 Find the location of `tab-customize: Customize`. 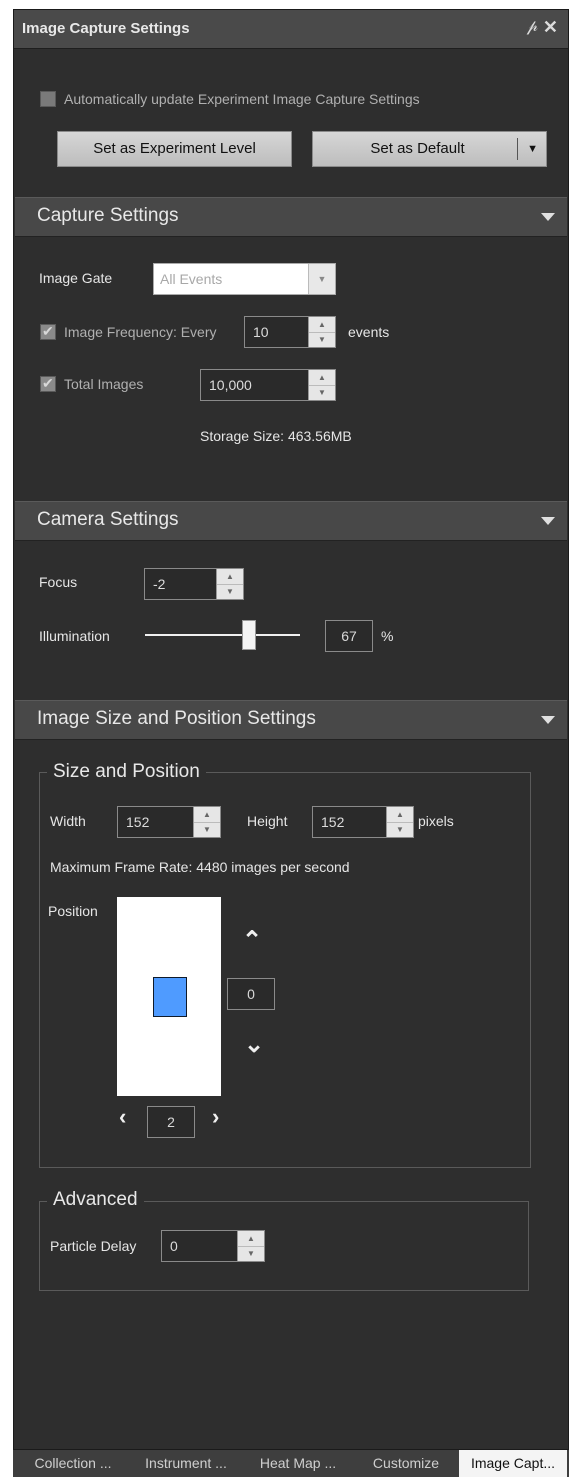

tab-customize: Customize is located at coordinates (406, 1463).